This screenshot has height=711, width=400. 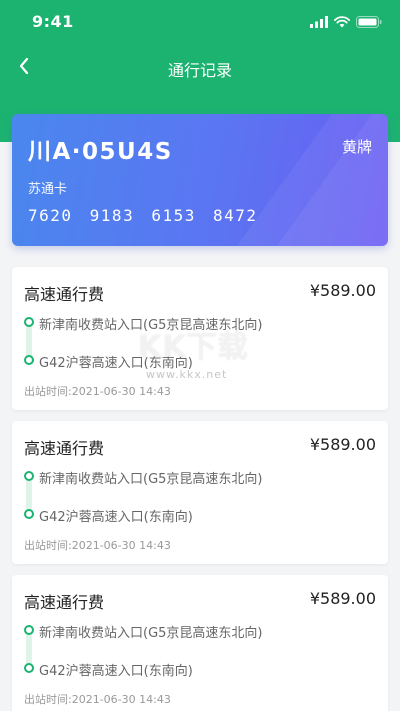 What do you see at coordinates (342, 22) in the screenshot?
I see `wifi-icon` at bounding box center [342, 22].